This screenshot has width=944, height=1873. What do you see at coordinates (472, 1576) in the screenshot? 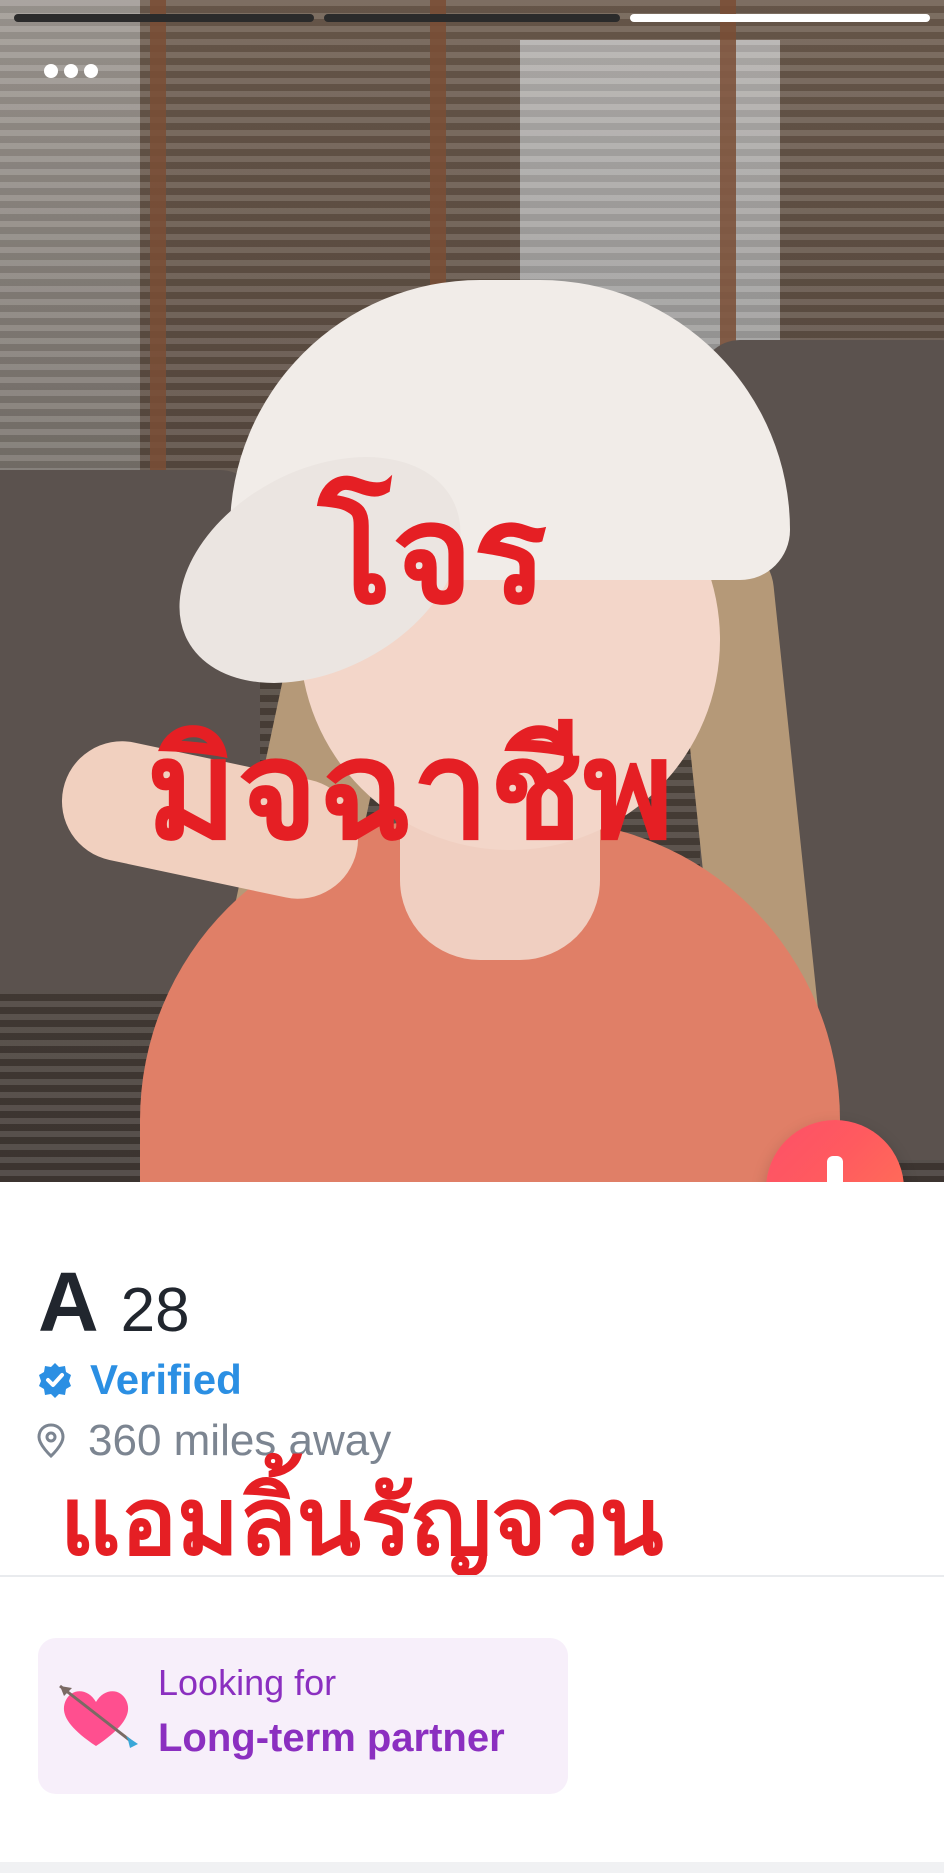
I see `section-divider` at bounding box center [472, 1576].